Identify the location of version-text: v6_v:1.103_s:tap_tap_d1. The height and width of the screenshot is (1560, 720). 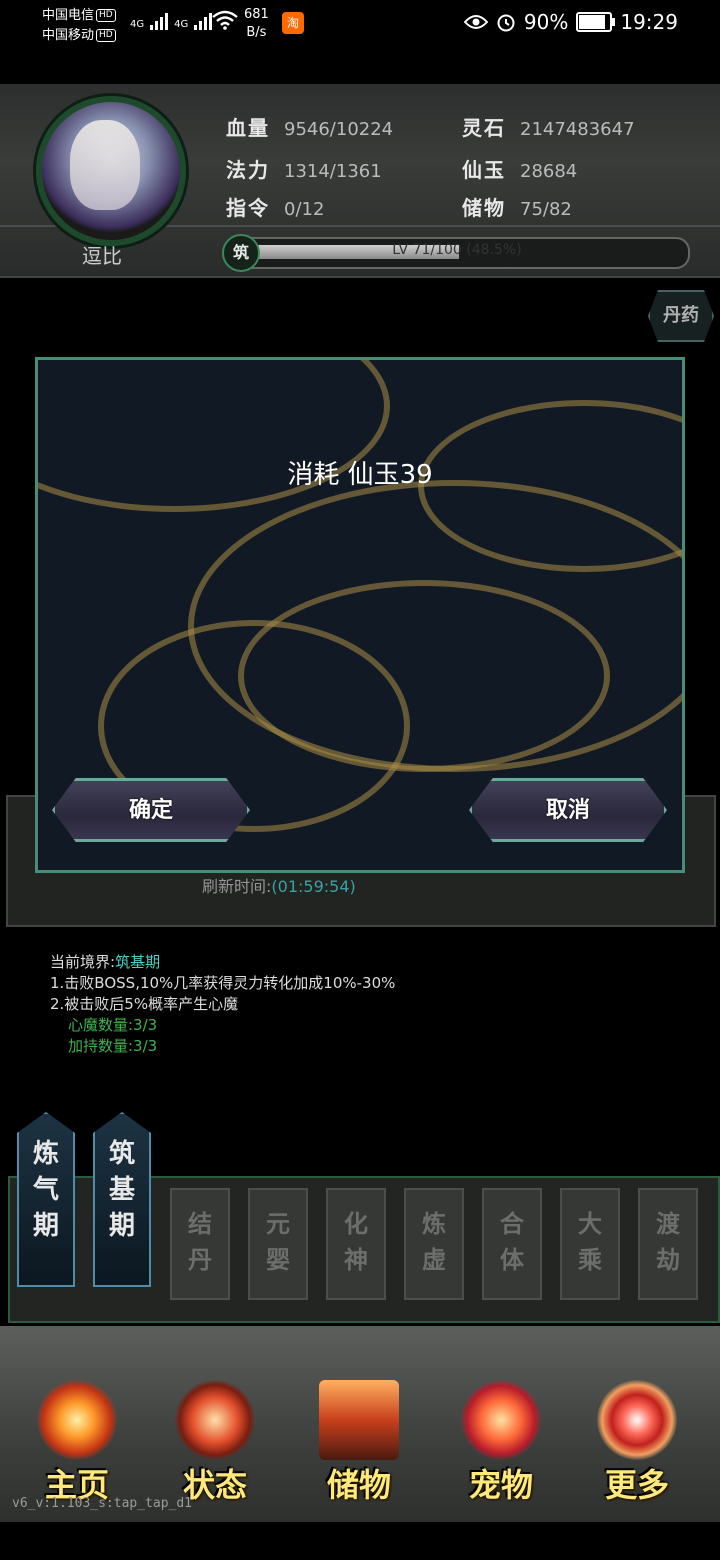
(102, 1503).